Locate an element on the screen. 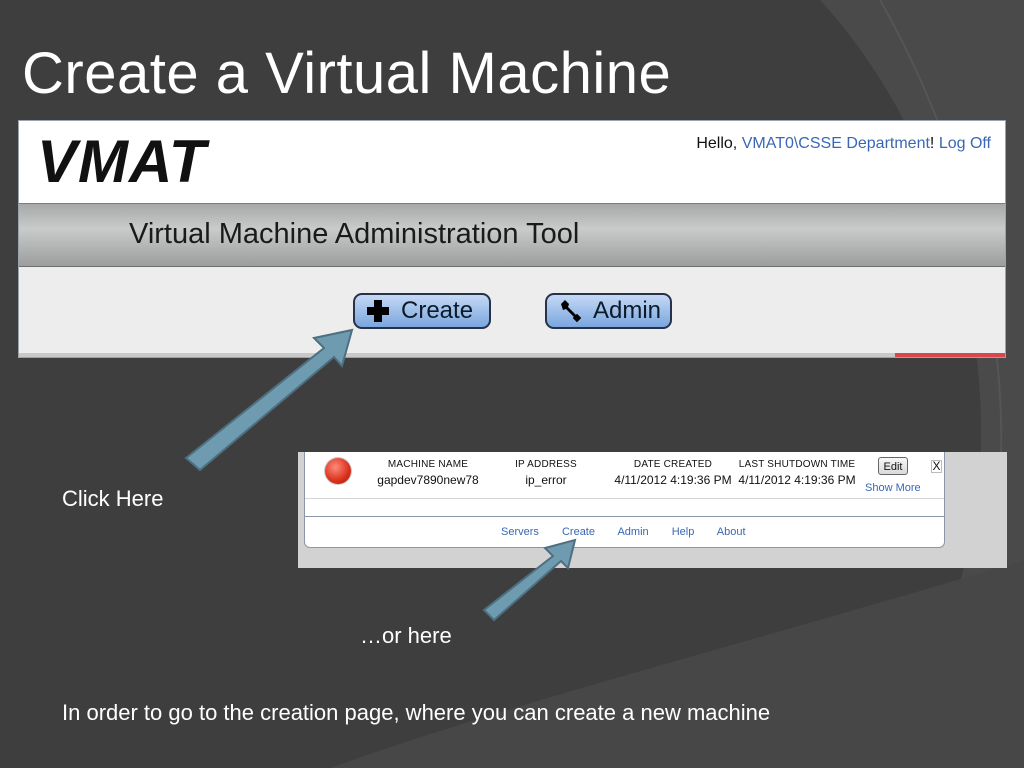  column-ip-address: IP ADDRESS ip_error is located at coordinates (546, 473).